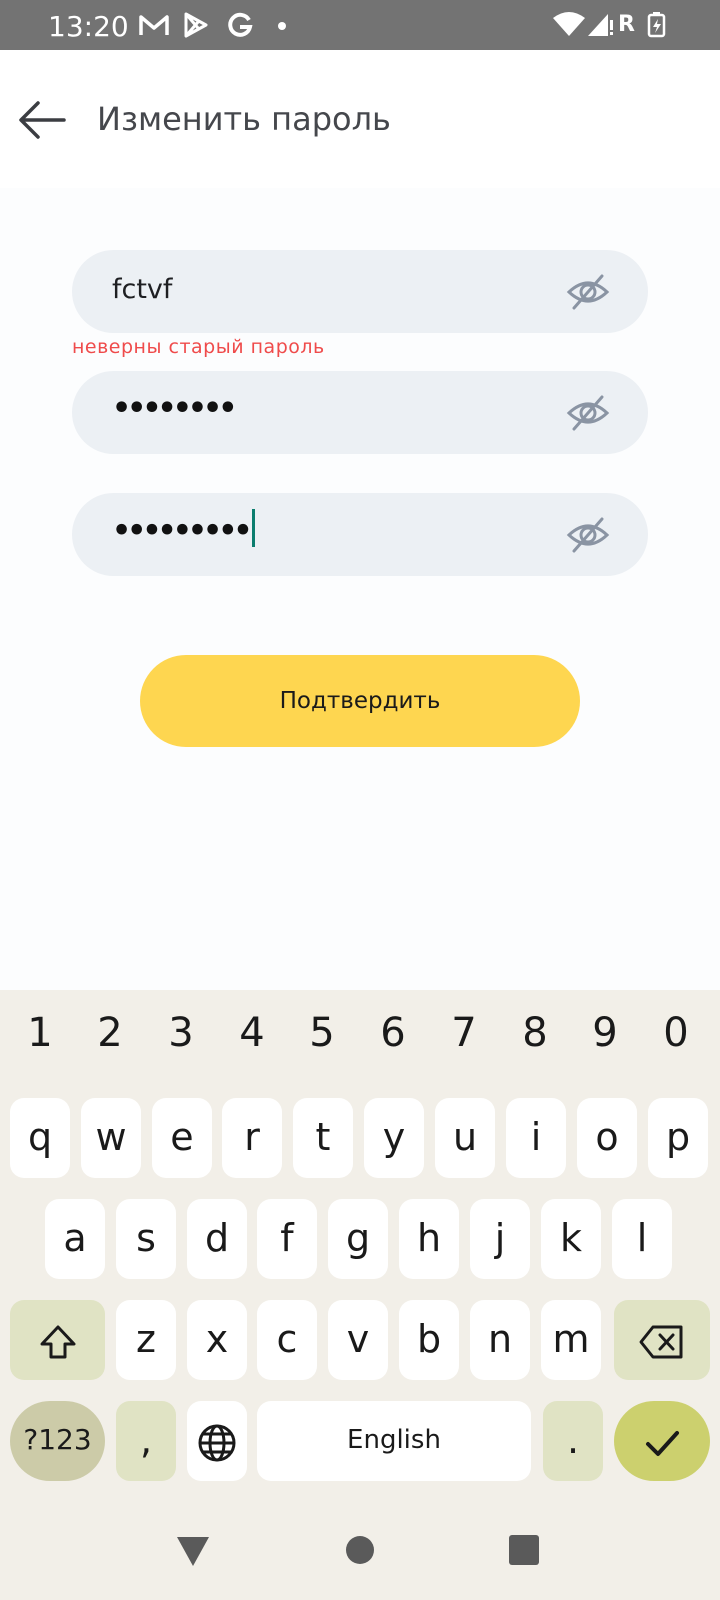 This screenshot has width=720, height=1600. What do you see at coordinates (240, 24) in the screenshot?
I see `google-icon` at bounding box center [240, 24].